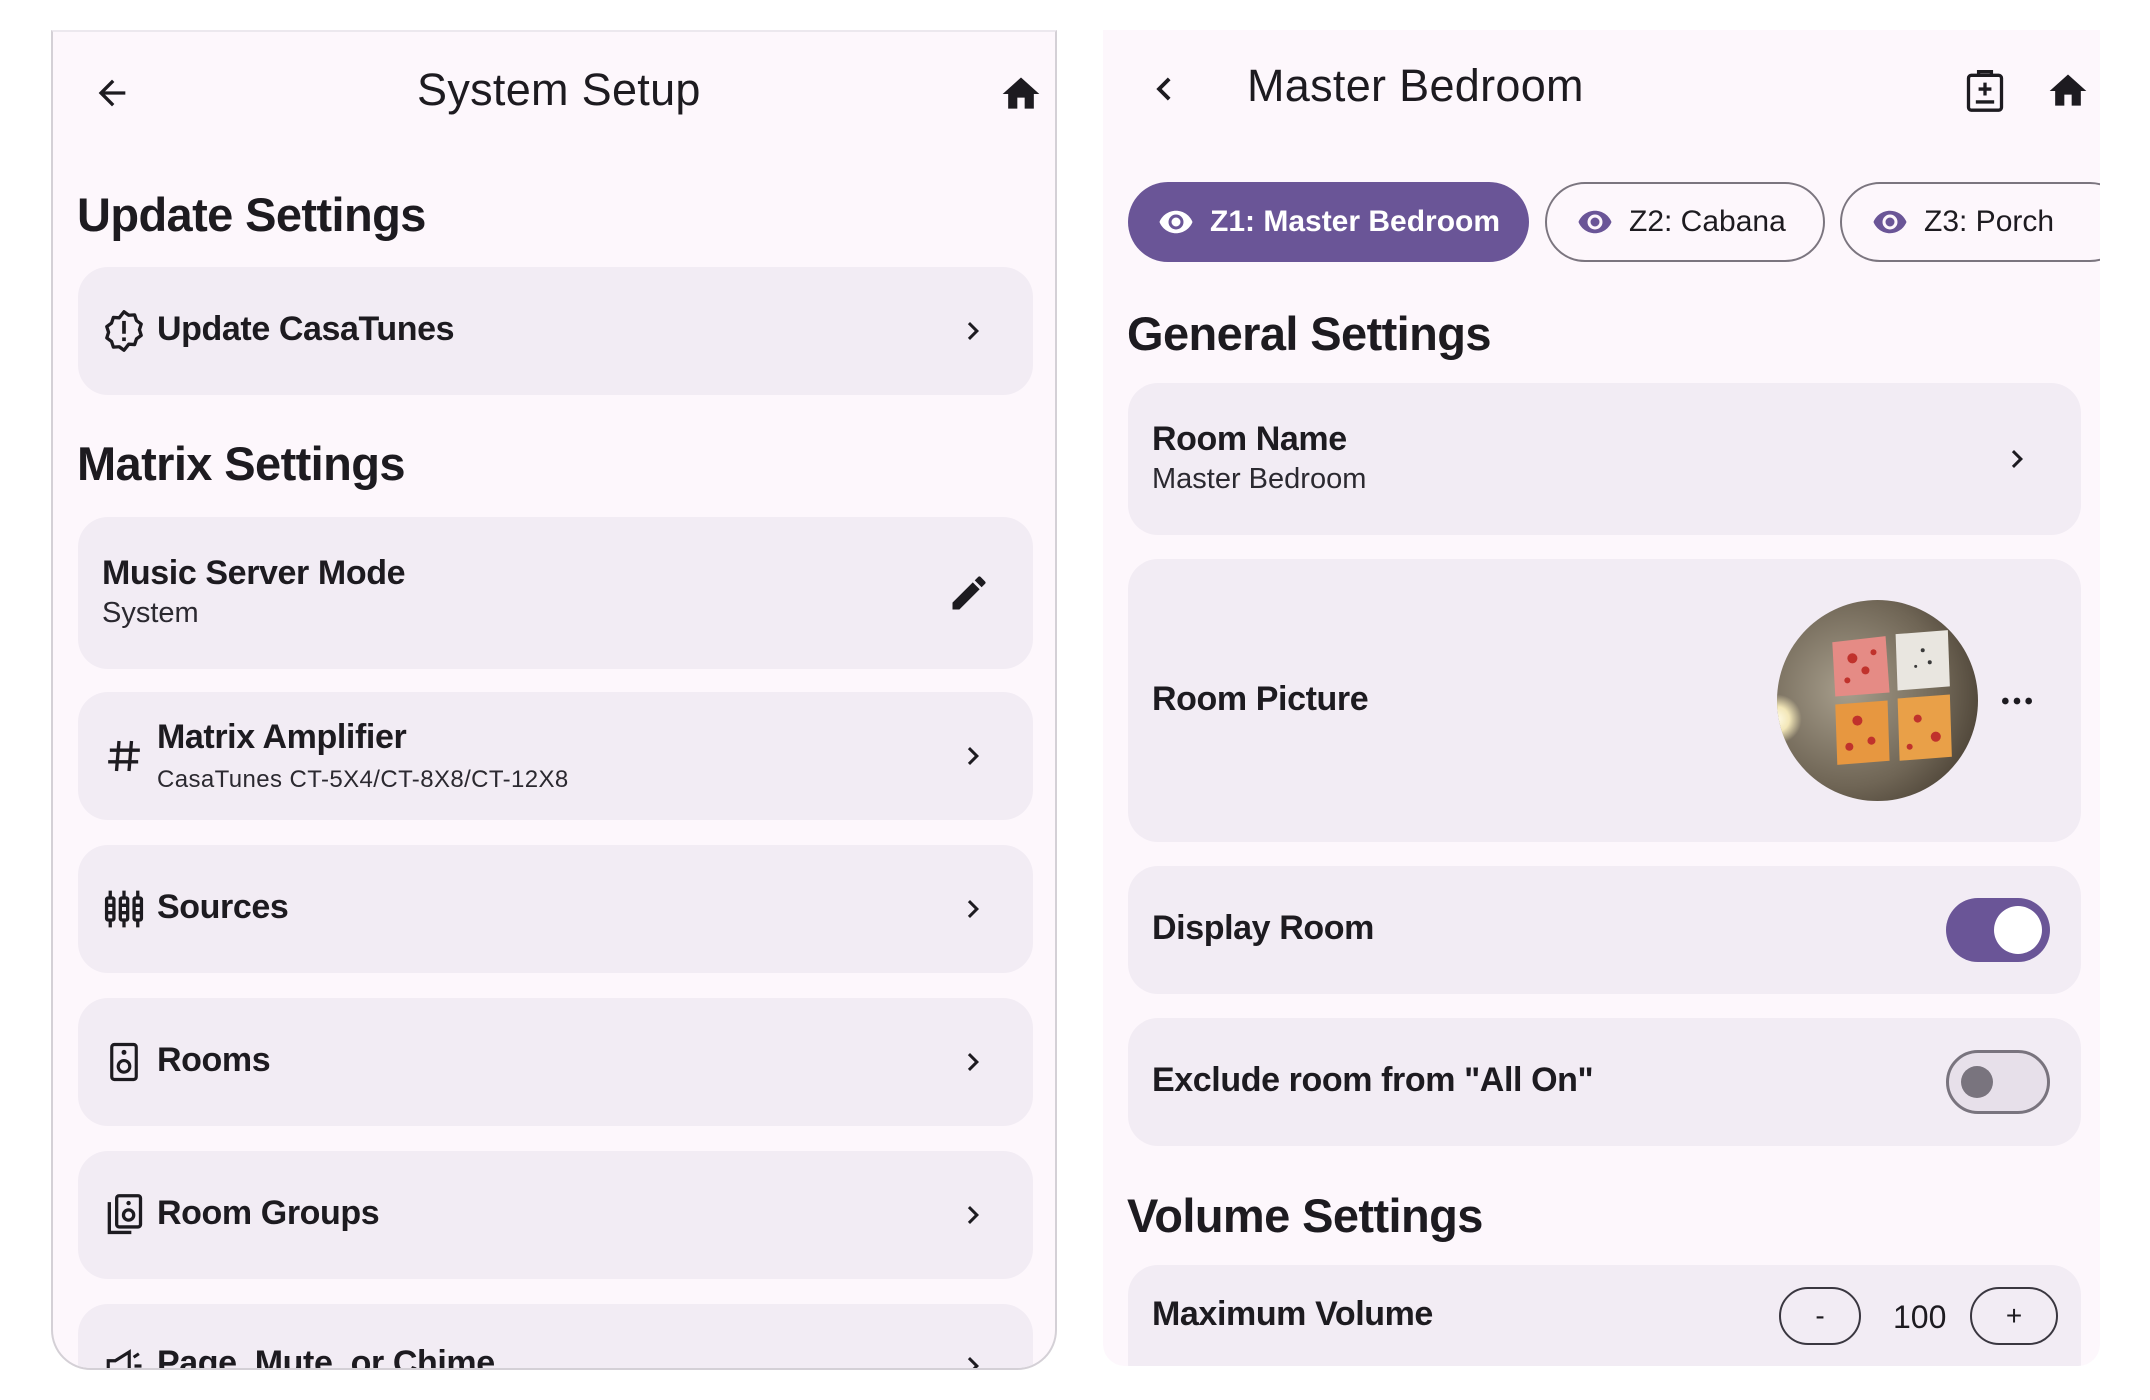  What do you see at coordinates (124, 756) in the screenshot?
I see `hash-icon` at bounding box center [124, 756].